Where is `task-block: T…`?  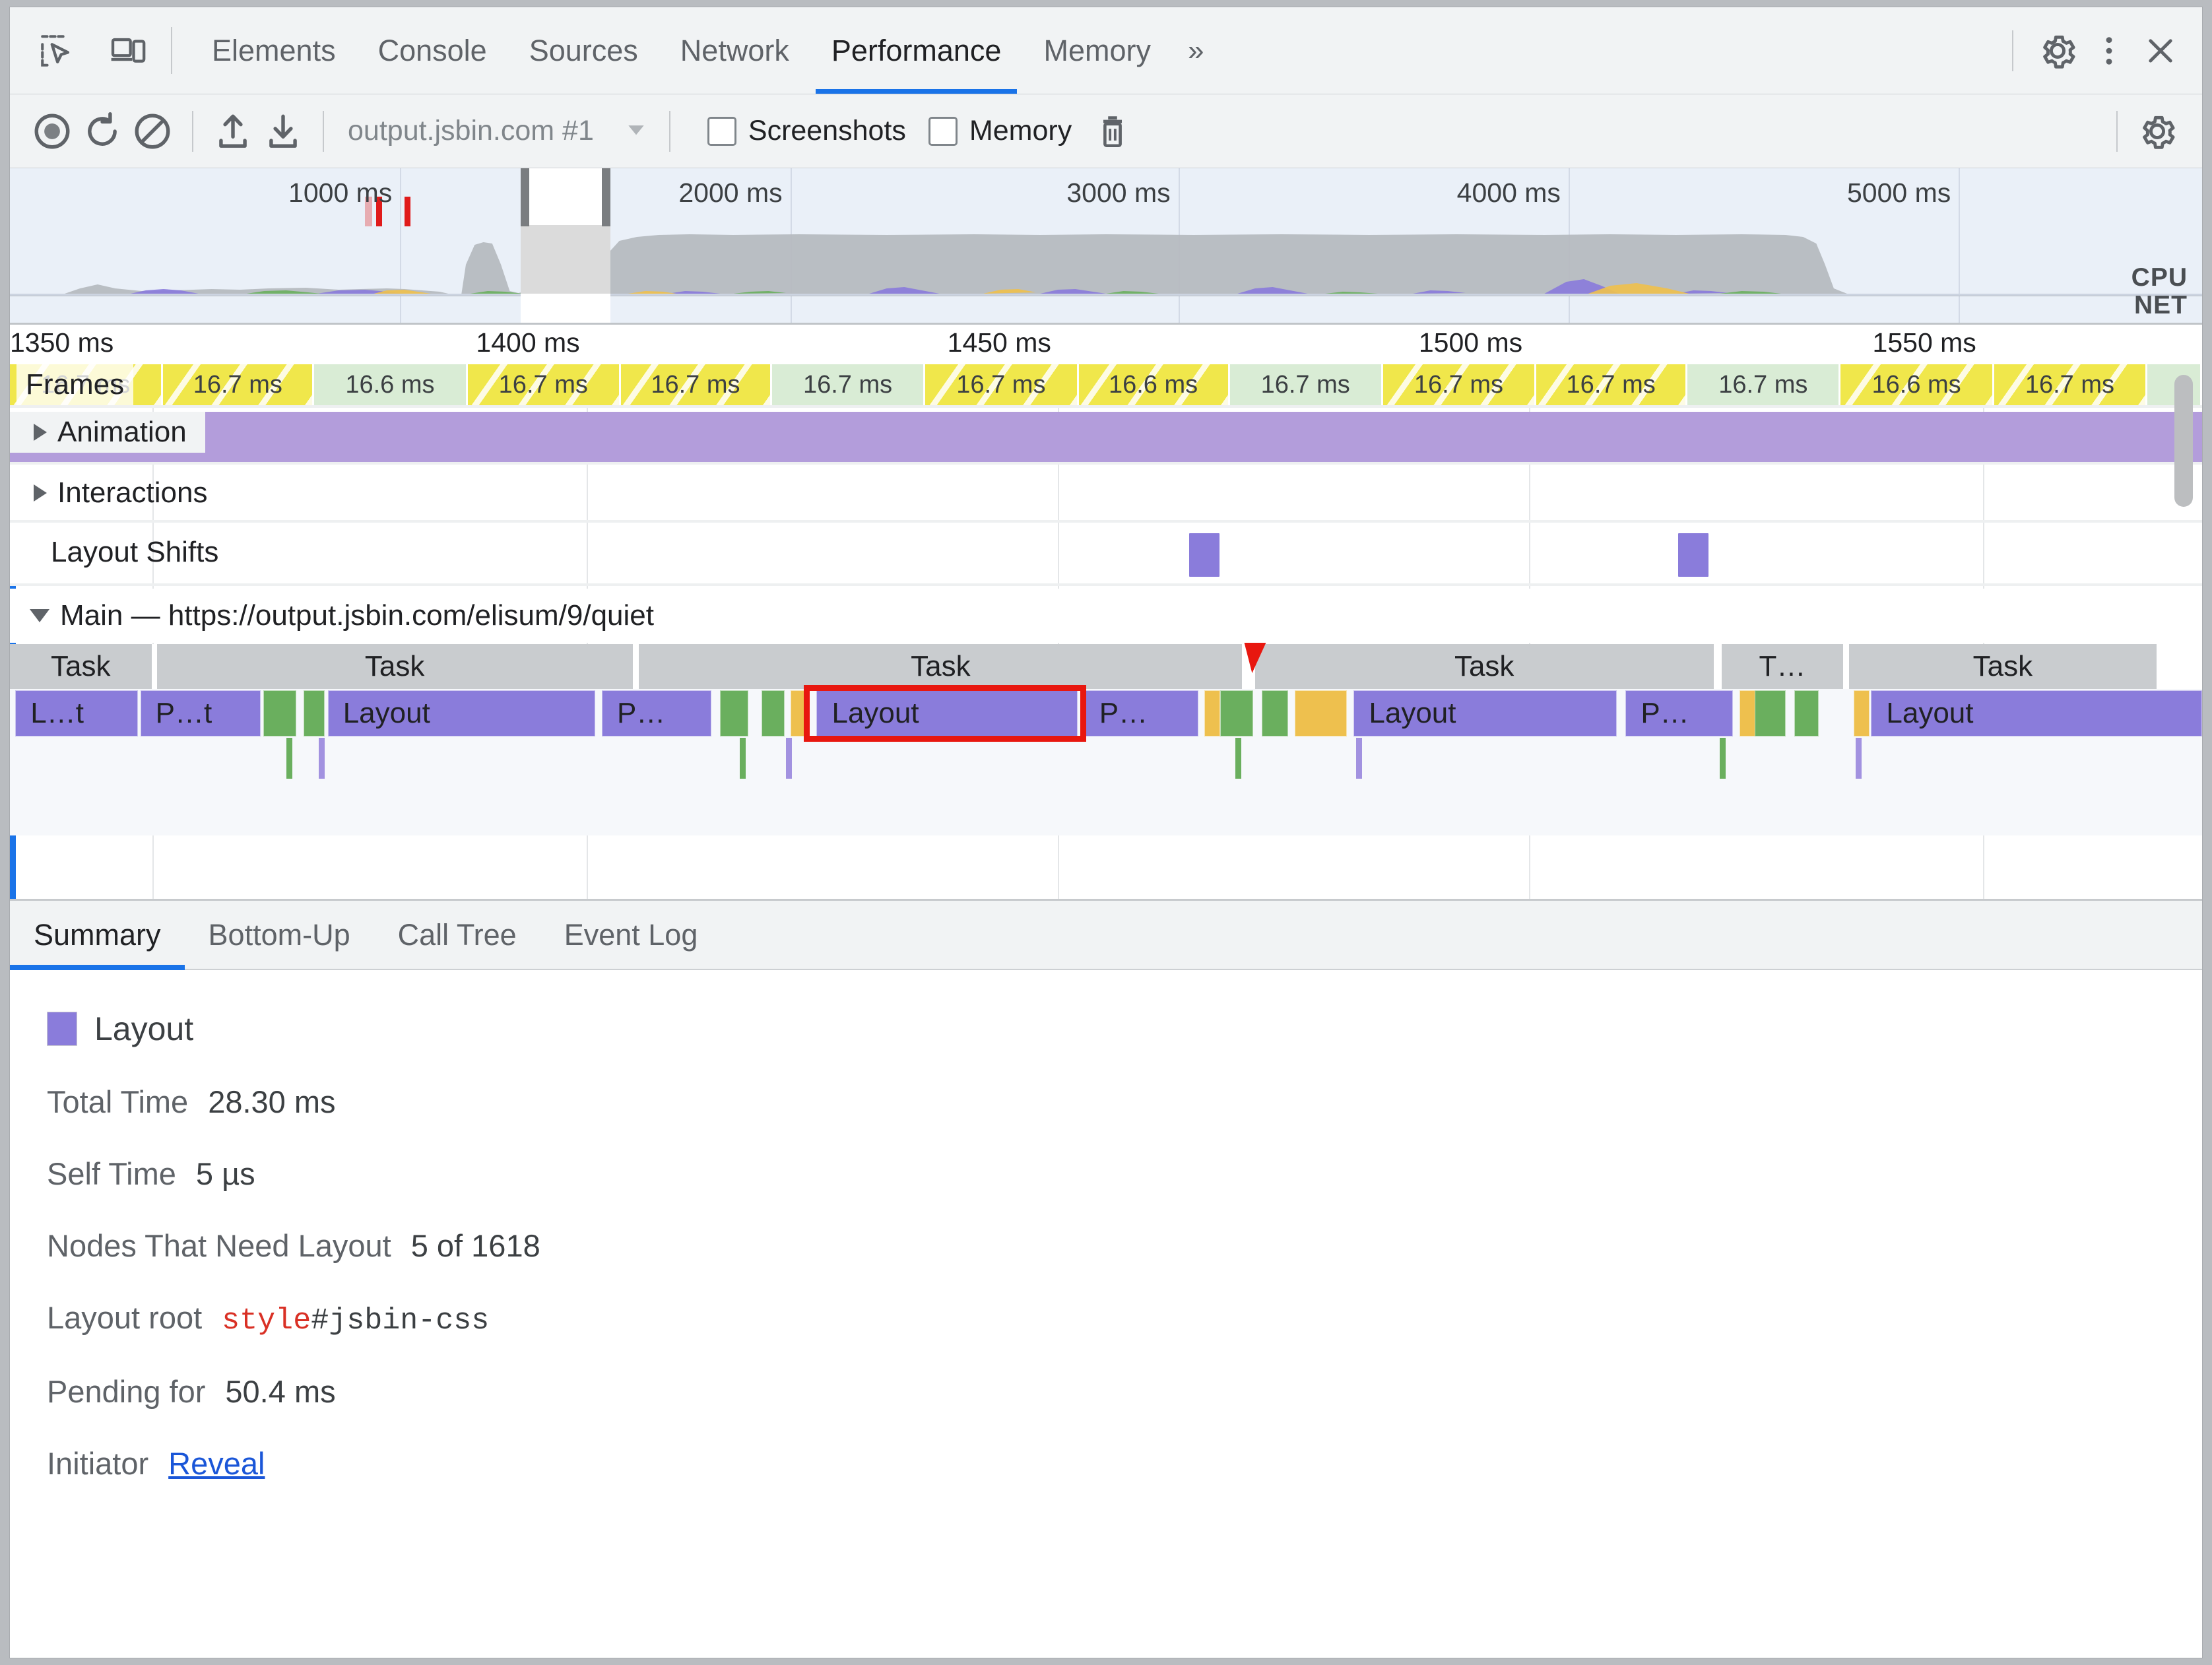
task-block: T… is located at coordinates (1783, 667).